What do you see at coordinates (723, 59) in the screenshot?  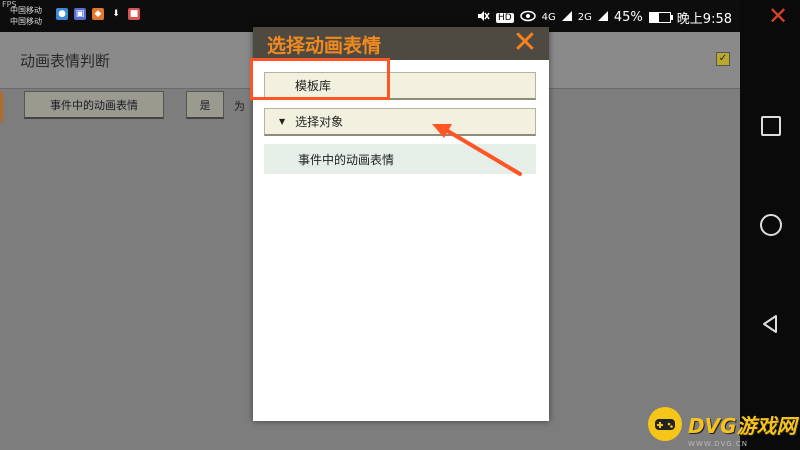 I see `toggle-checkbox: ✓` at bounding box center [723, 59].